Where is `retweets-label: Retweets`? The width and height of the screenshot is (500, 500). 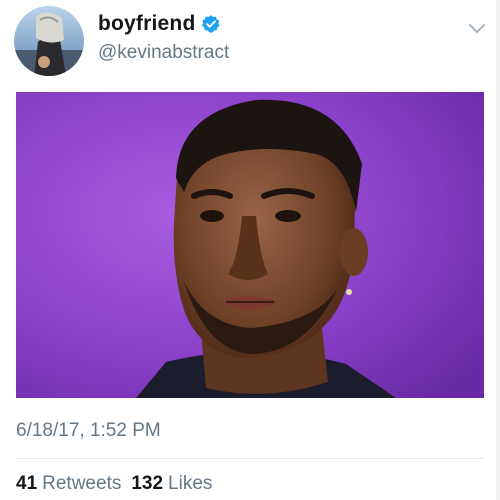 retweets-label: Retweets is located at coordinates (82, 483).